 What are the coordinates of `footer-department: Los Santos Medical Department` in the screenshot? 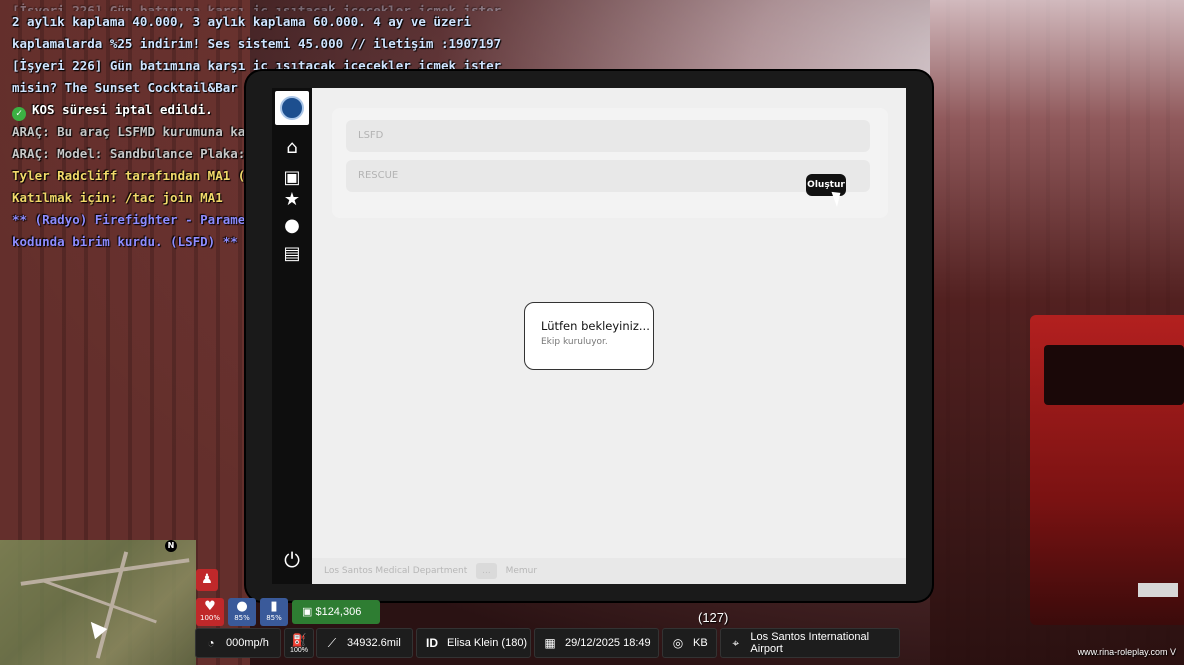 It's located at (396, 571).